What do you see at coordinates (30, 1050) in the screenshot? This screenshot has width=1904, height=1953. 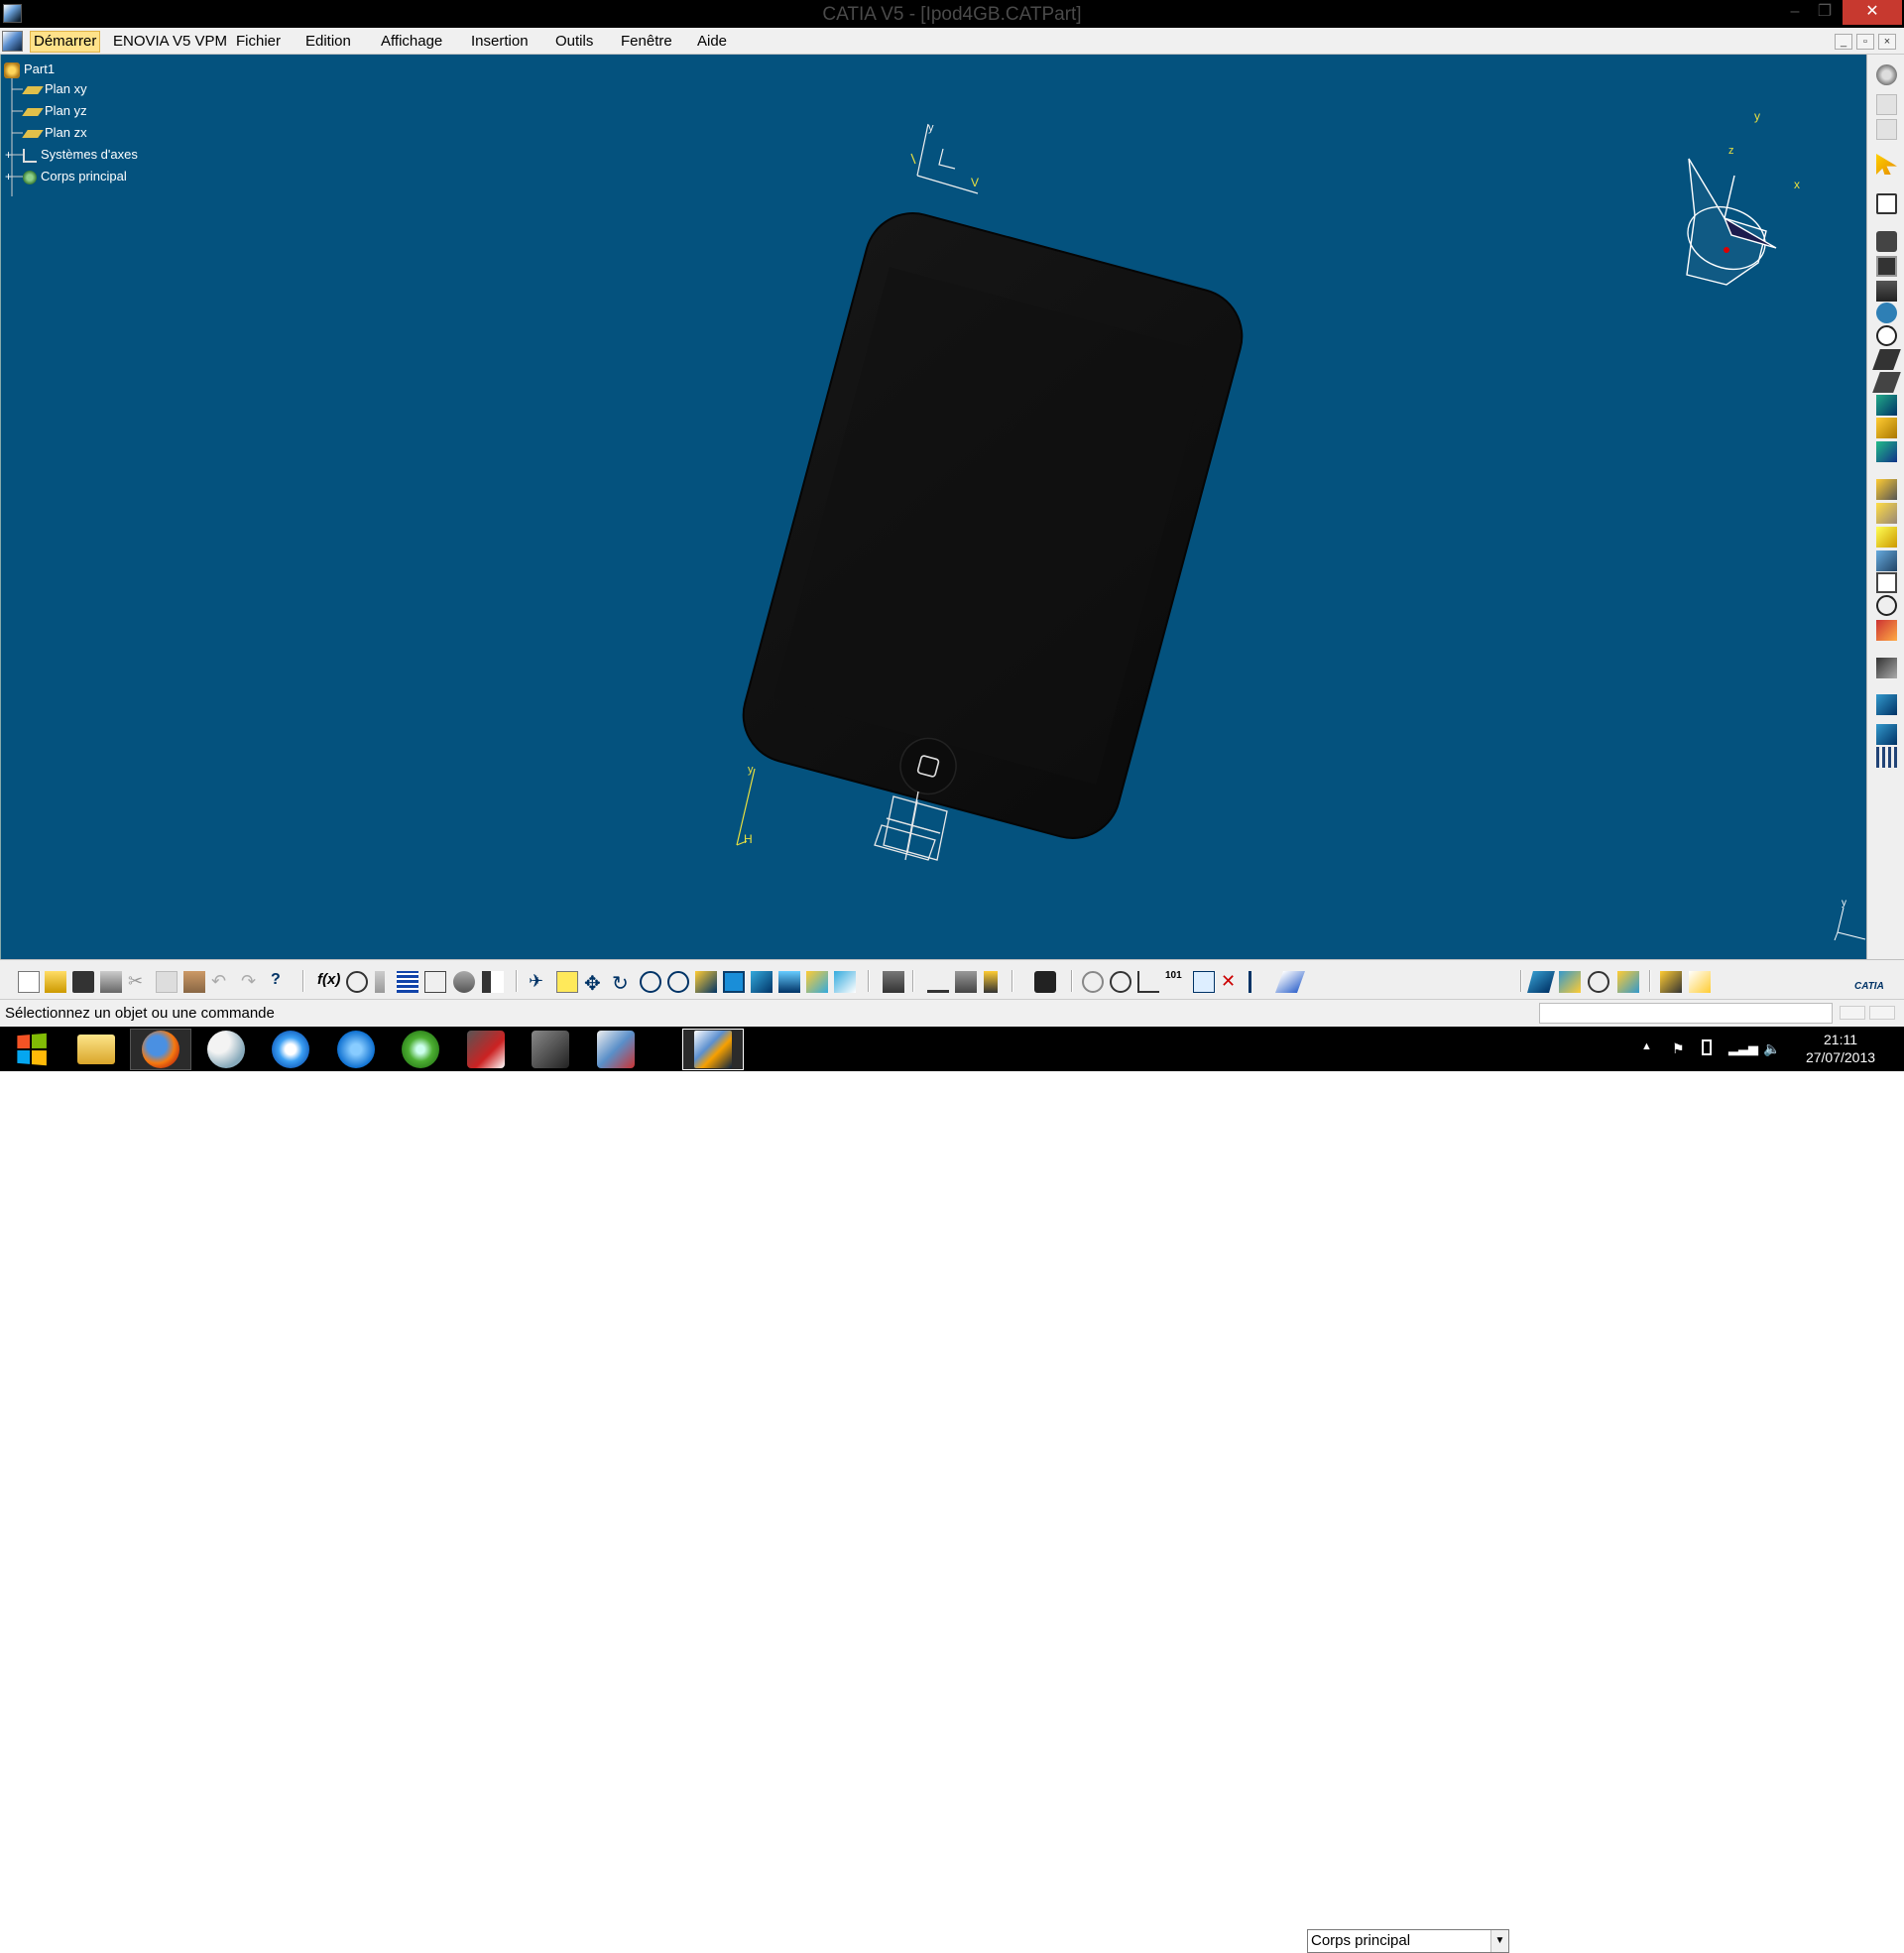 I see `start-button` at bounding box center [30, 1050].